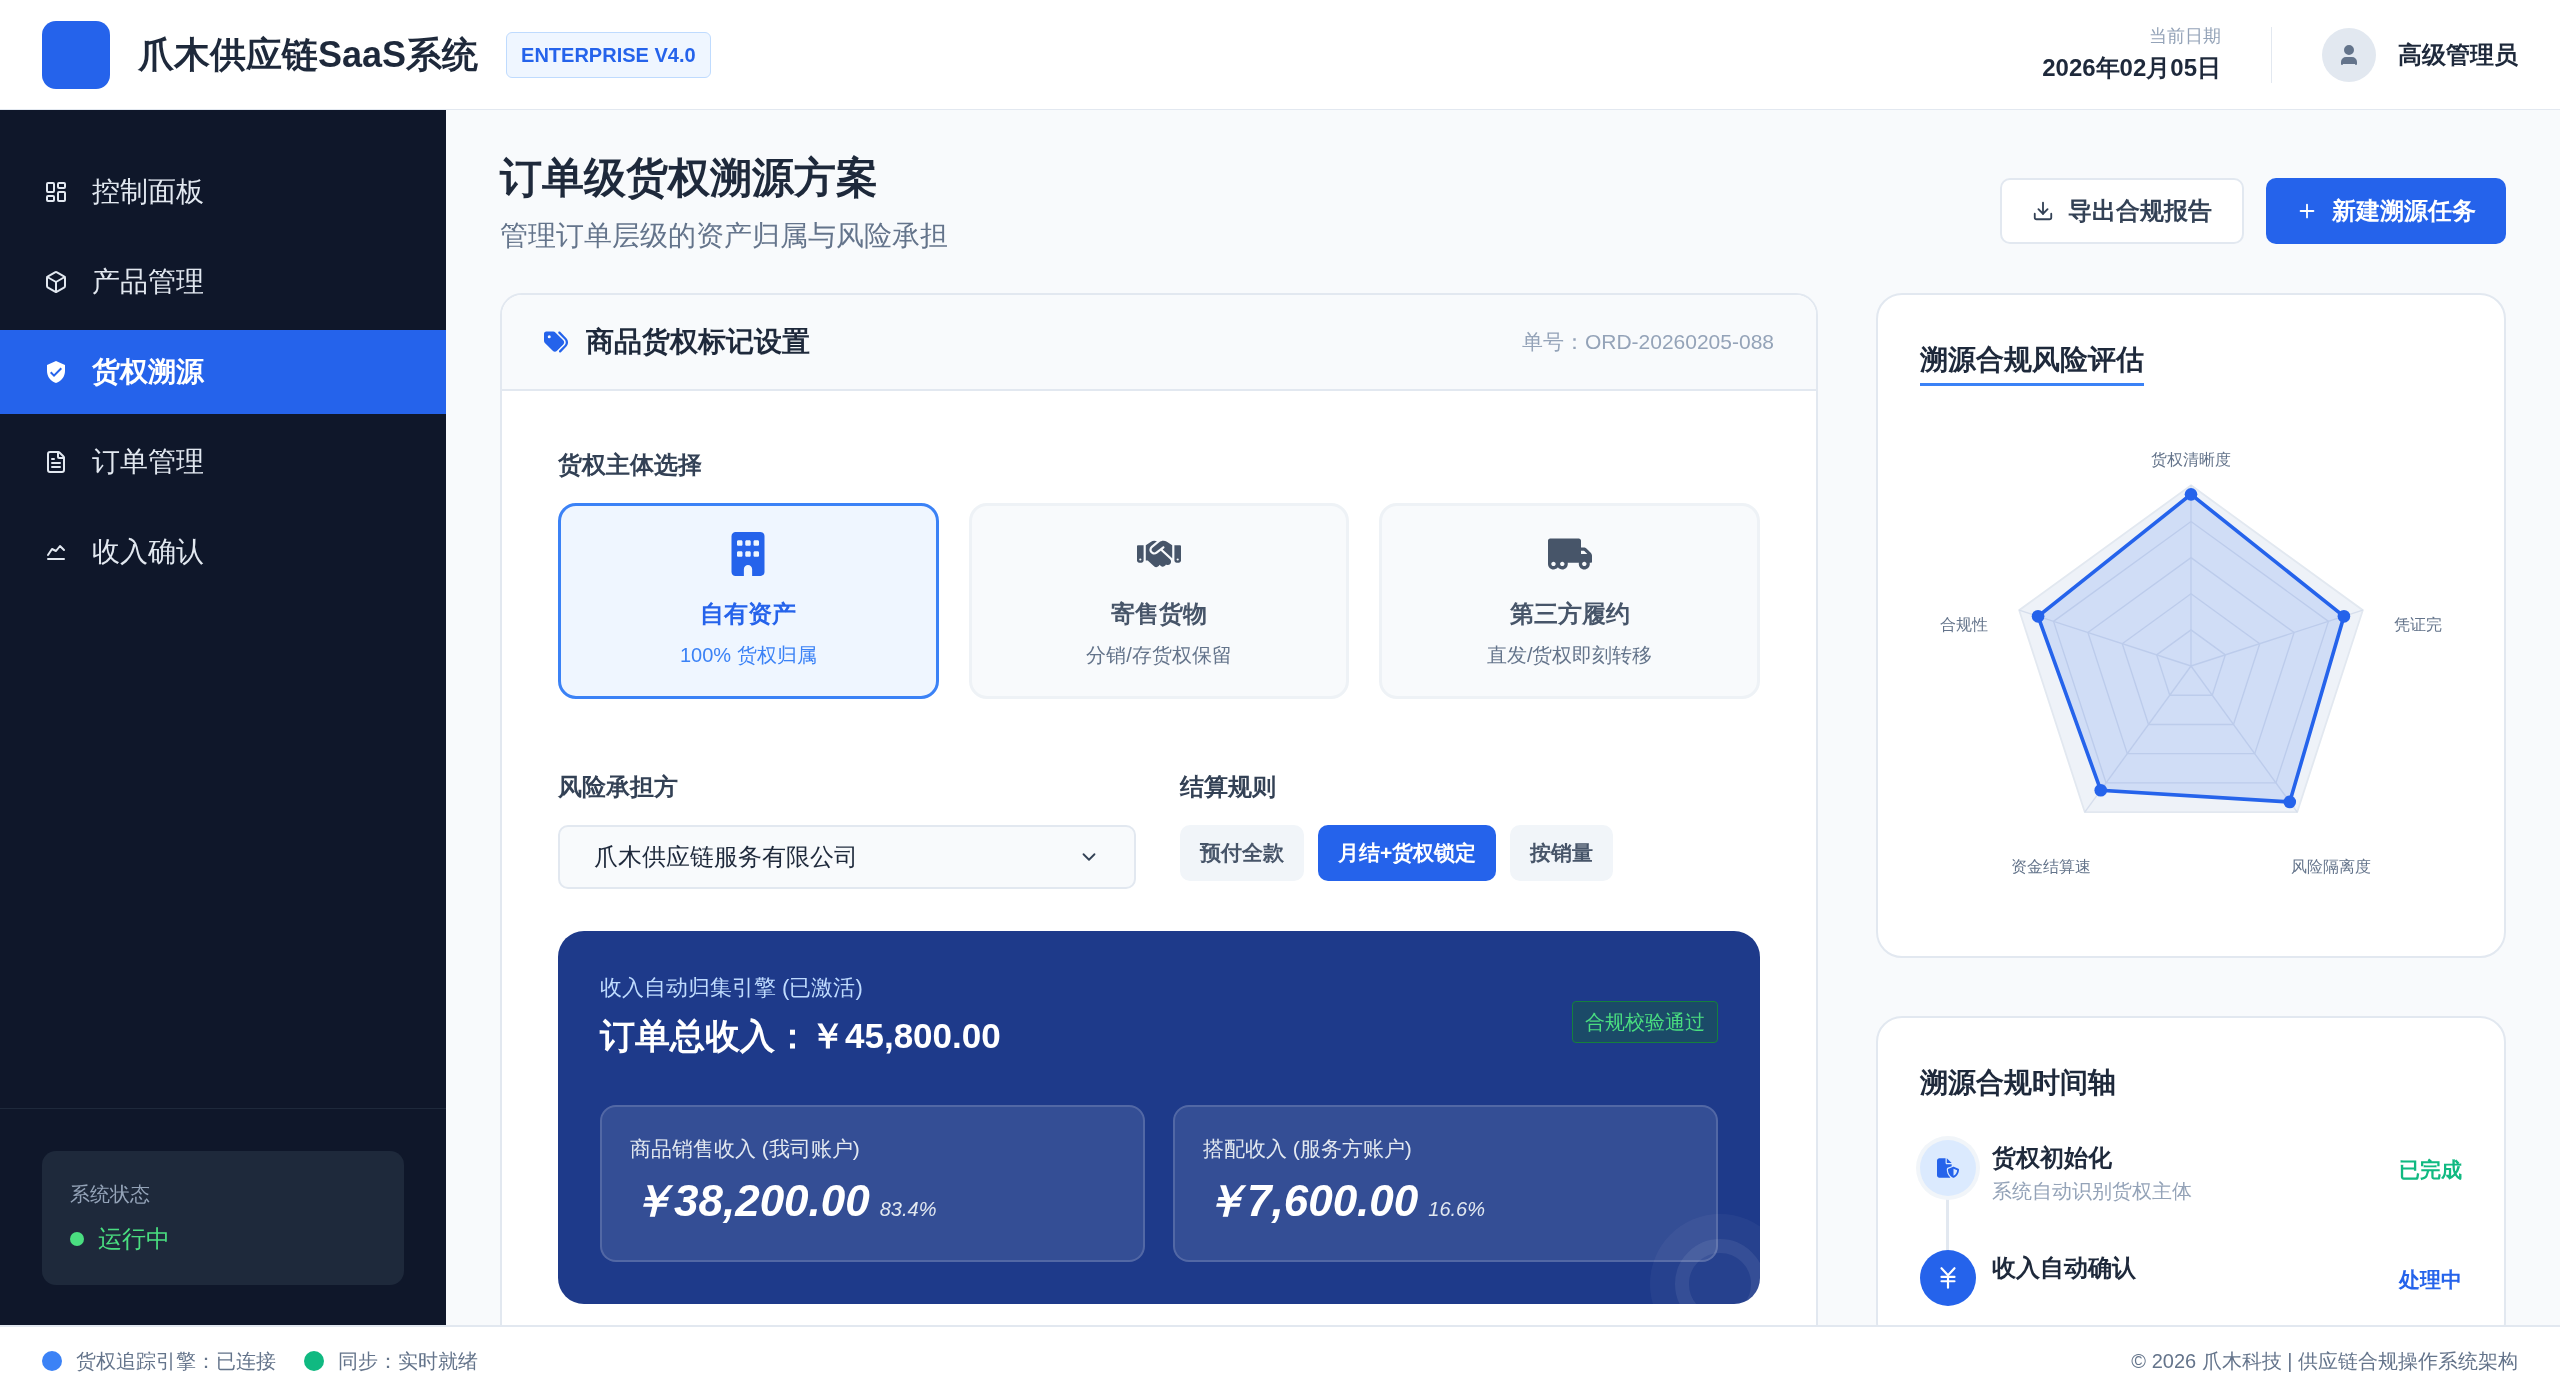 The width and height of the screenshot is (2560, 1395). Describe the element at coordinates (1963, 623) in the screenshot. I see `axis-label: 合规性` at that location.